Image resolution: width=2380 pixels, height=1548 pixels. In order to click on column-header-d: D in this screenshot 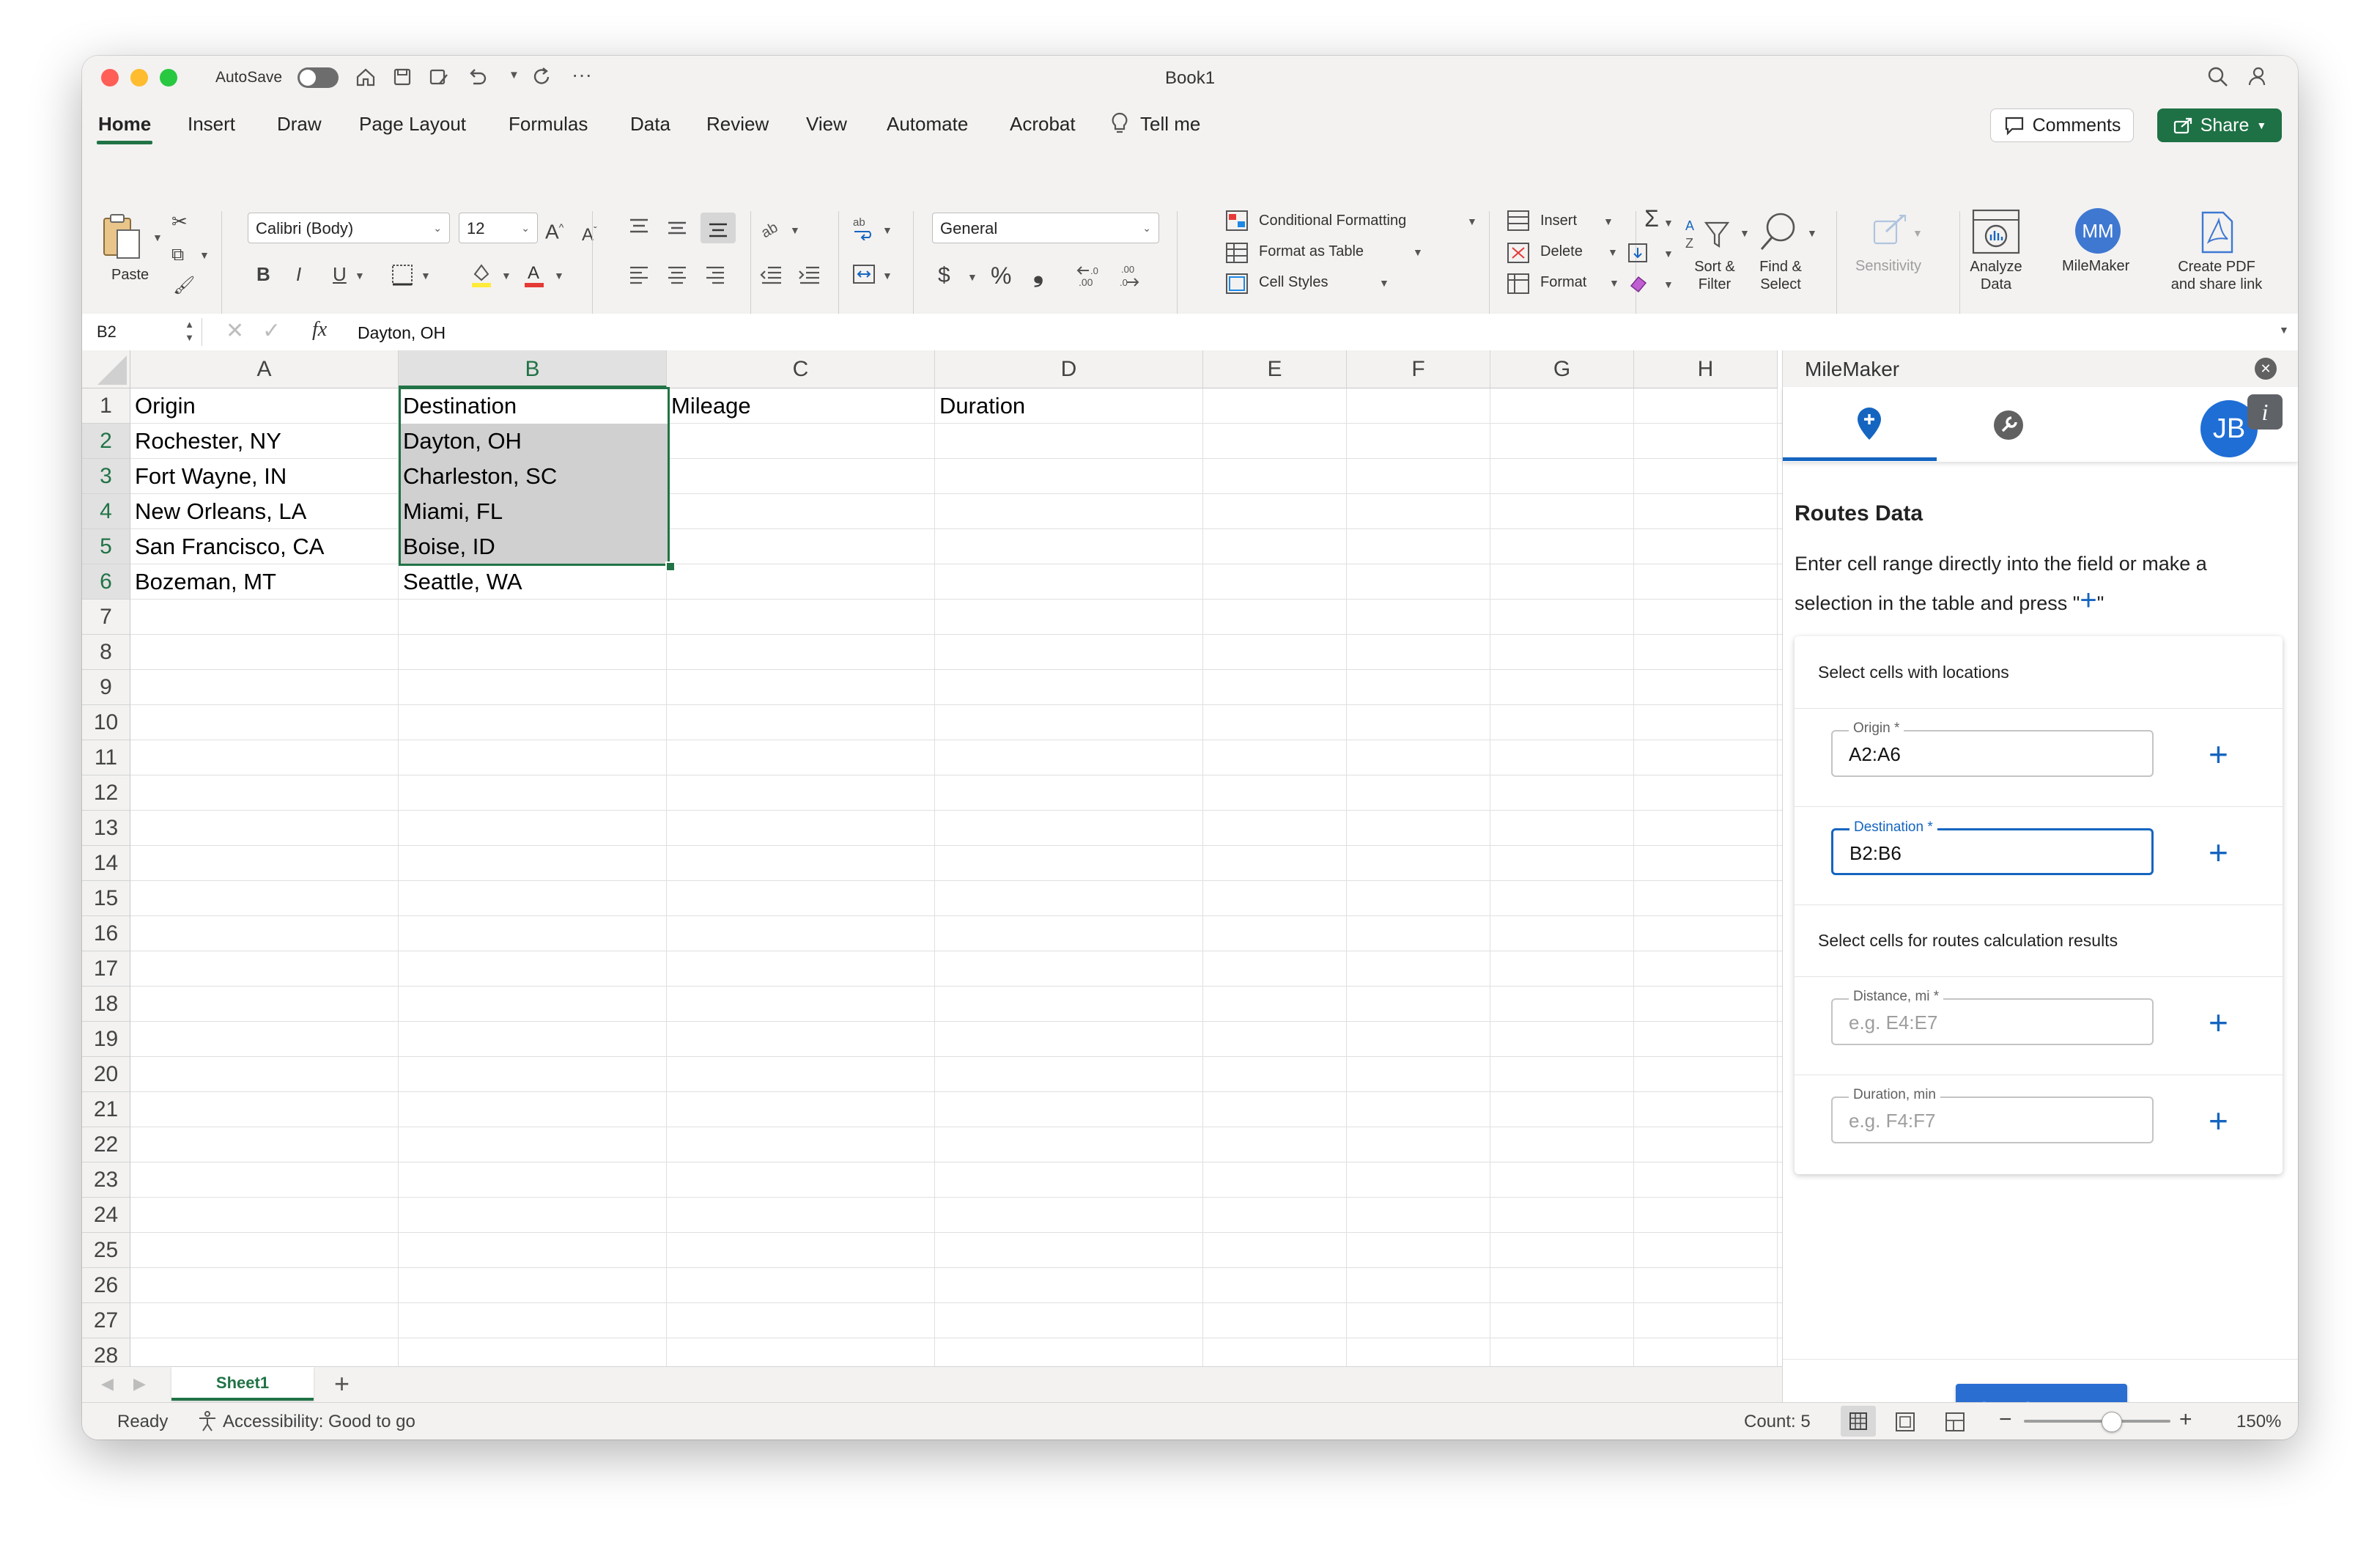, I will do `click(1069, 369)`.